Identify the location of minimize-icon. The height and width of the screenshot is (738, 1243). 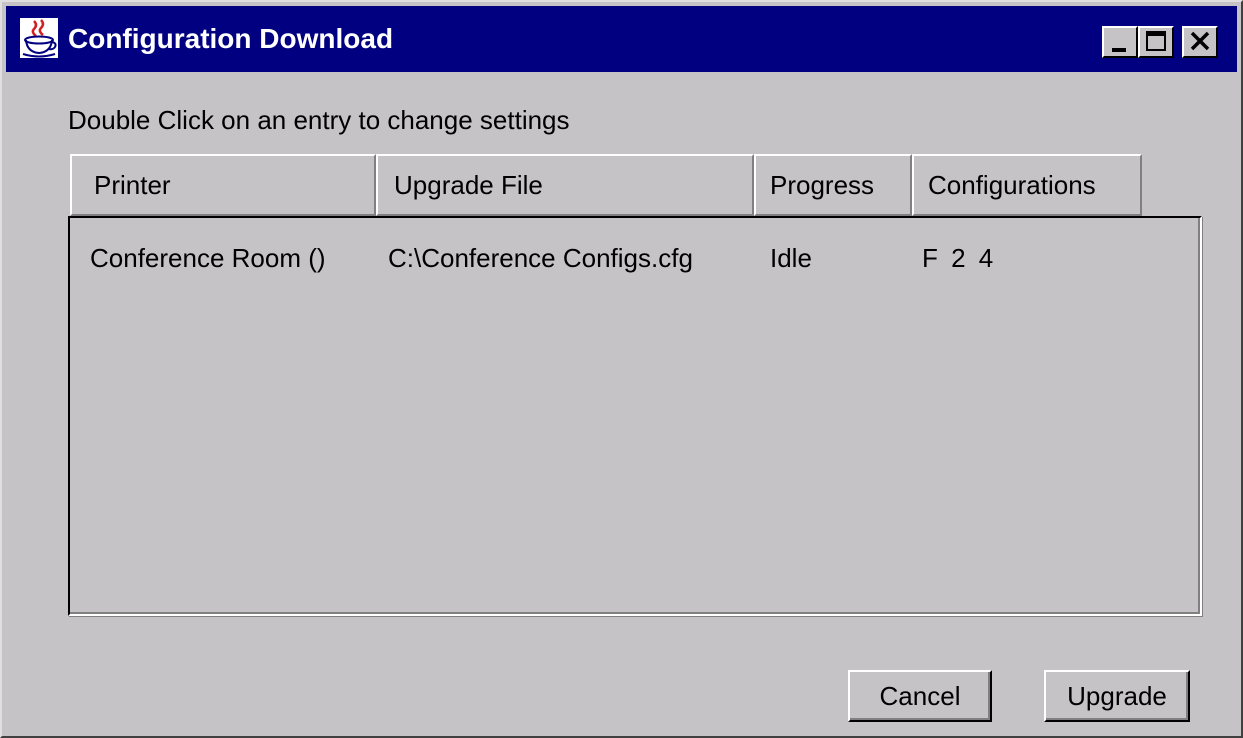
(1119, 50).